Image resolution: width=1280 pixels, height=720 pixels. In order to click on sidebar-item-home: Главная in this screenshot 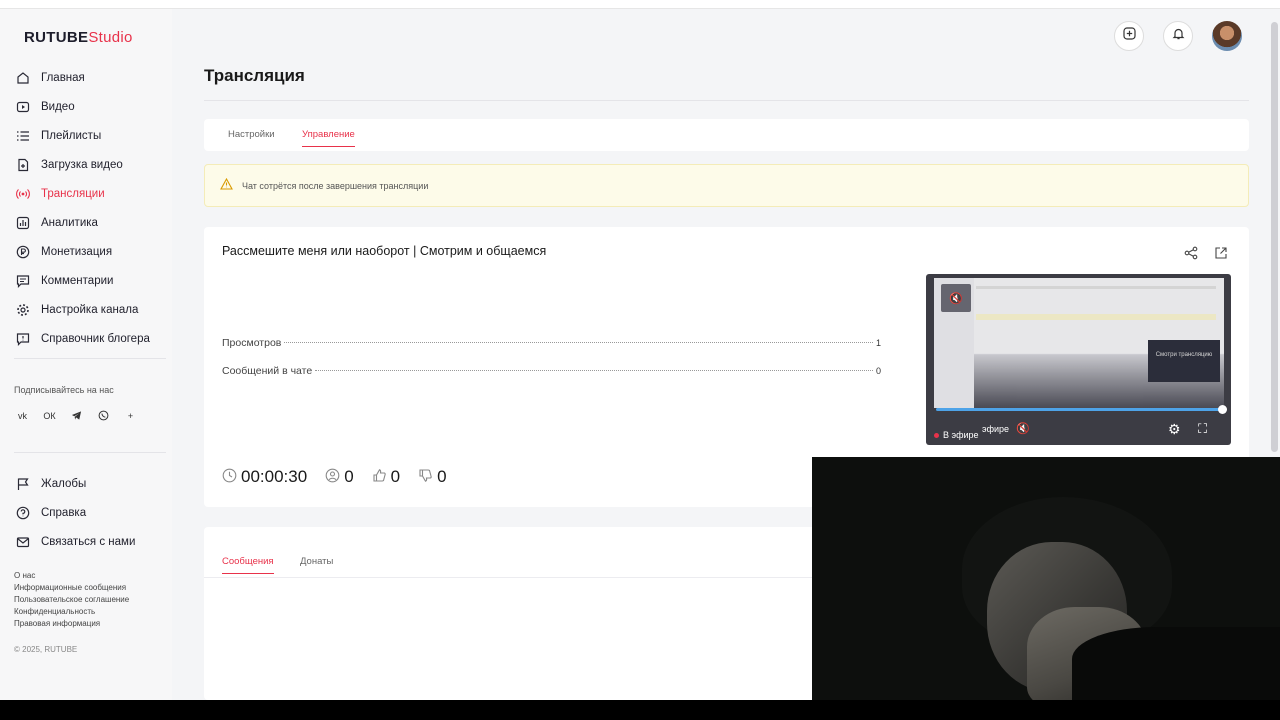, I will do `click(82, 77)`.